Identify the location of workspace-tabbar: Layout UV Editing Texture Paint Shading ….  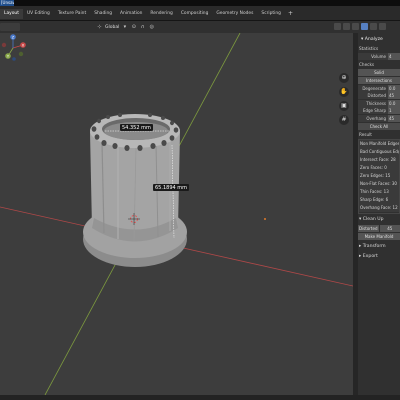
(200, 13).